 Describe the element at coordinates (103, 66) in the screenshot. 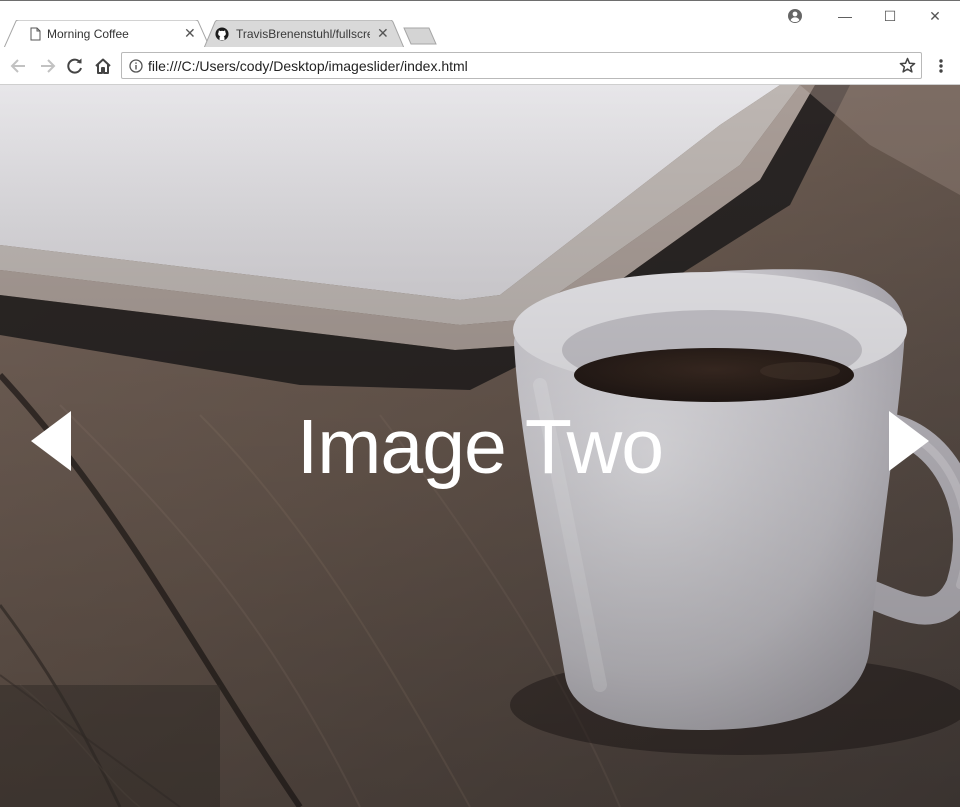

I see `home-button` at that location.